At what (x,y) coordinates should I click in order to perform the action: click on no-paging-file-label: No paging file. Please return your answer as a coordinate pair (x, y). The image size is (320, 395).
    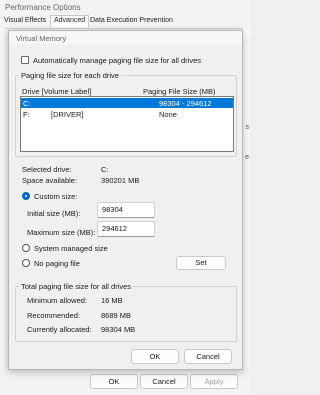
    Looking at the image, I should click on (57, 263).